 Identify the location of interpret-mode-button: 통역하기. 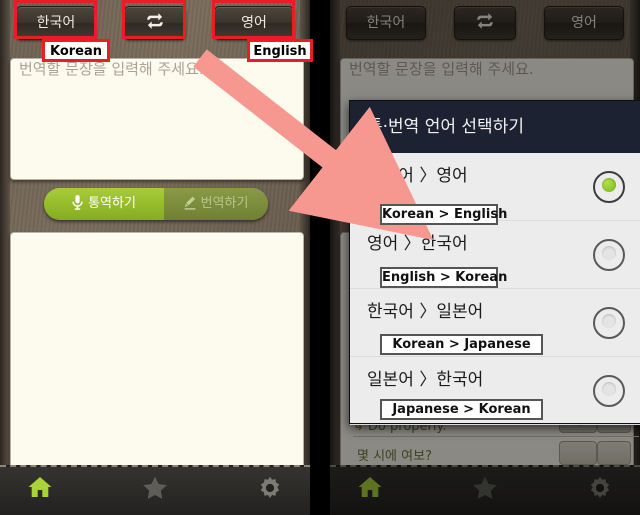
(104, 204).